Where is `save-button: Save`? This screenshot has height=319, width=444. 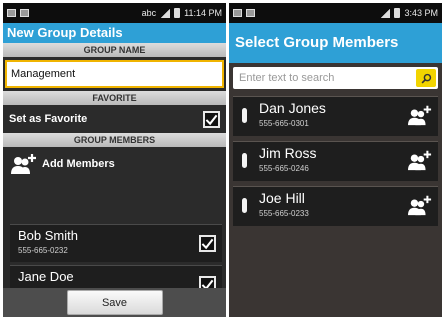
save-button: Save is located at coordinates (114, 302).